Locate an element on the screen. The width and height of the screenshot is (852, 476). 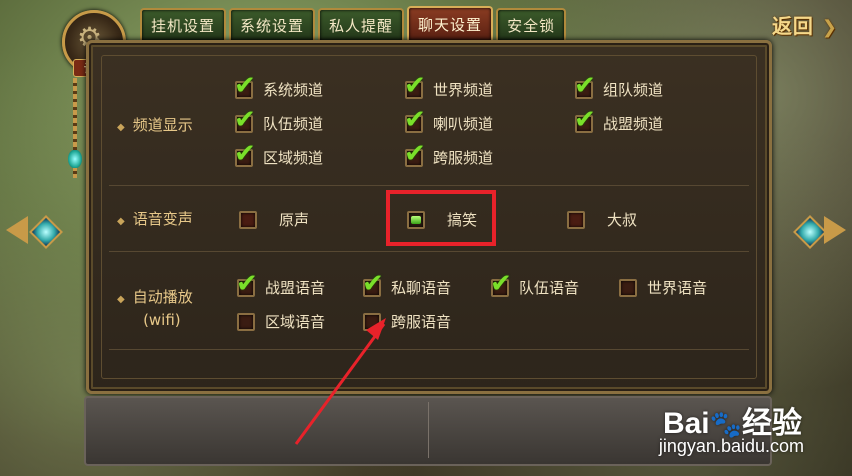
option-label: 私聊语音 is located at coordinates (421, 288).